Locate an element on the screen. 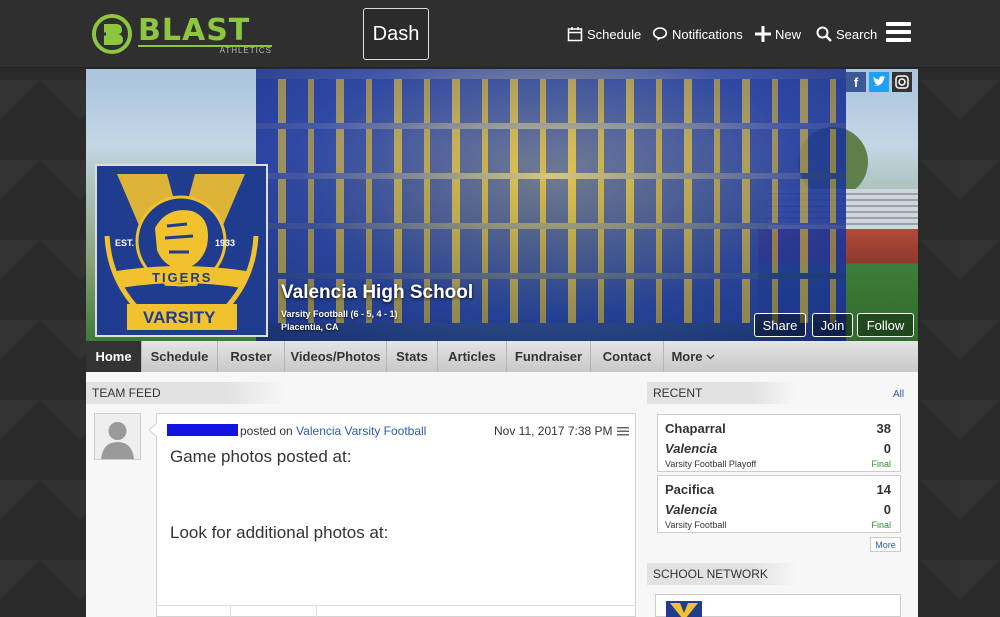  user-silhouette-icon is located at coordinates (117, 436).